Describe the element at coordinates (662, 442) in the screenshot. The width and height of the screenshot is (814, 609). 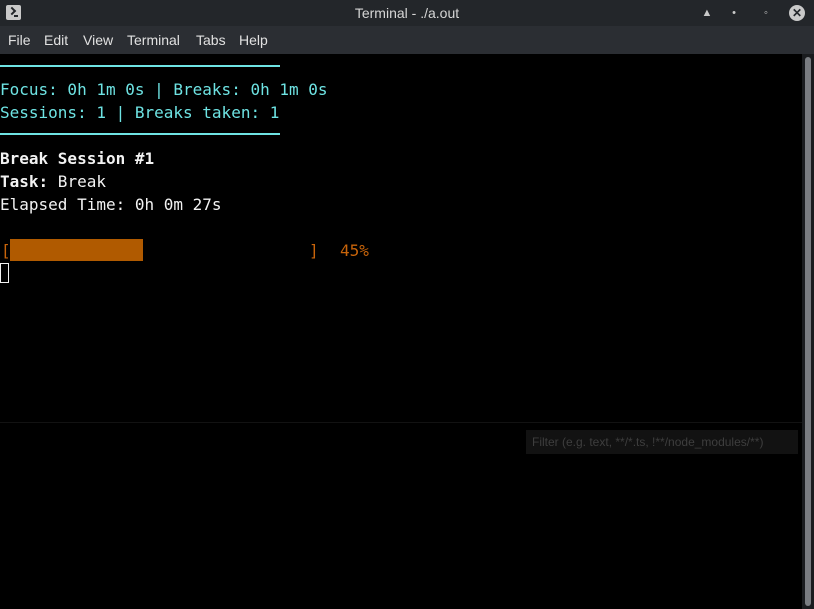
I see `filter-input` at that location.